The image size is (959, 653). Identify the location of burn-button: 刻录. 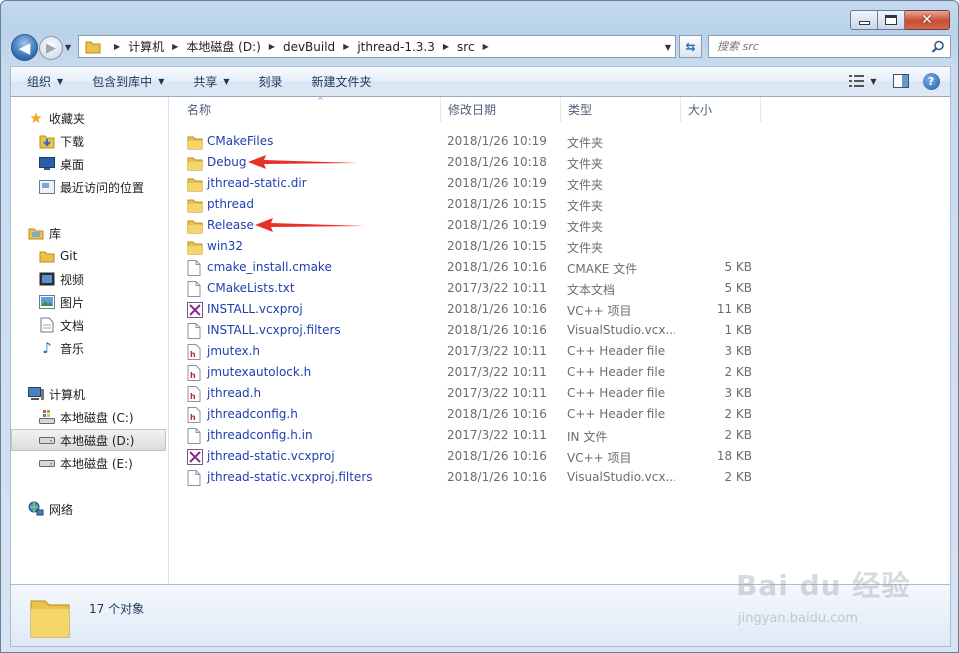
(269, 81).